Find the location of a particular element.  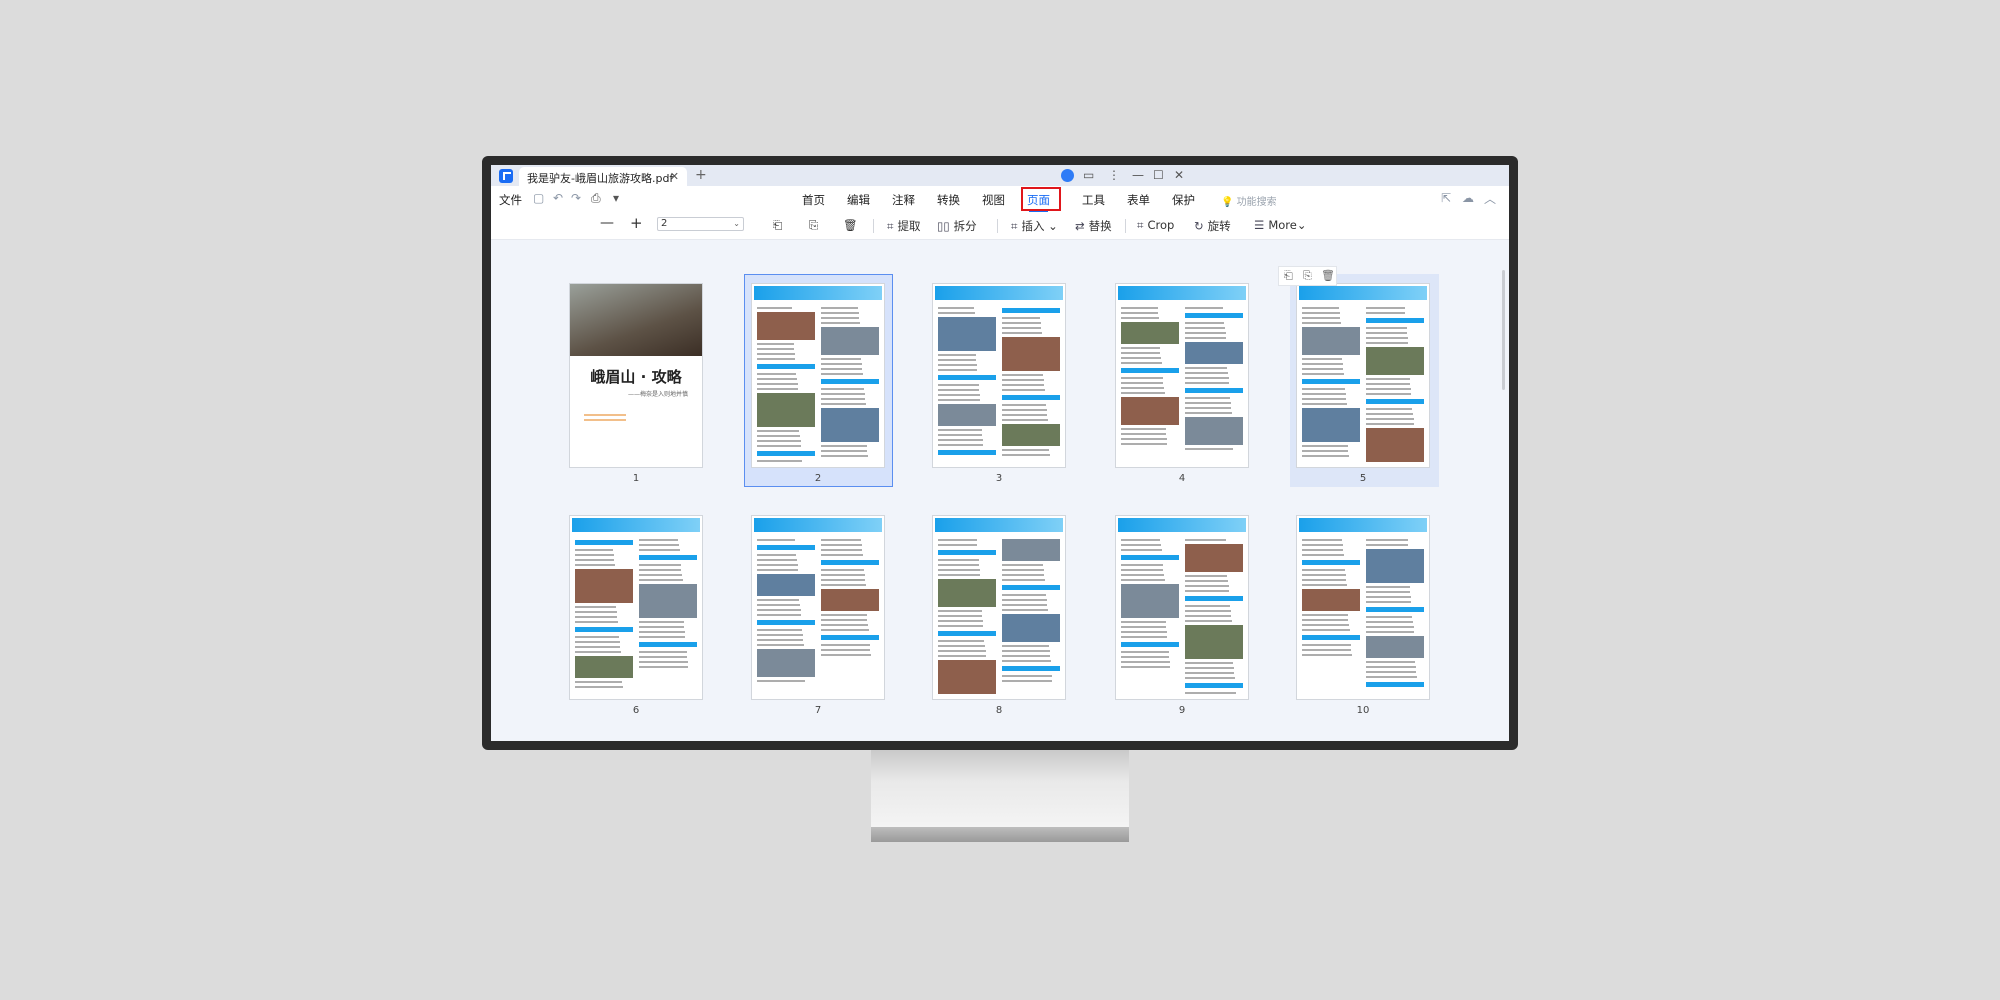

replace-icon: ⇄ is located at coordinates (1080, 226).